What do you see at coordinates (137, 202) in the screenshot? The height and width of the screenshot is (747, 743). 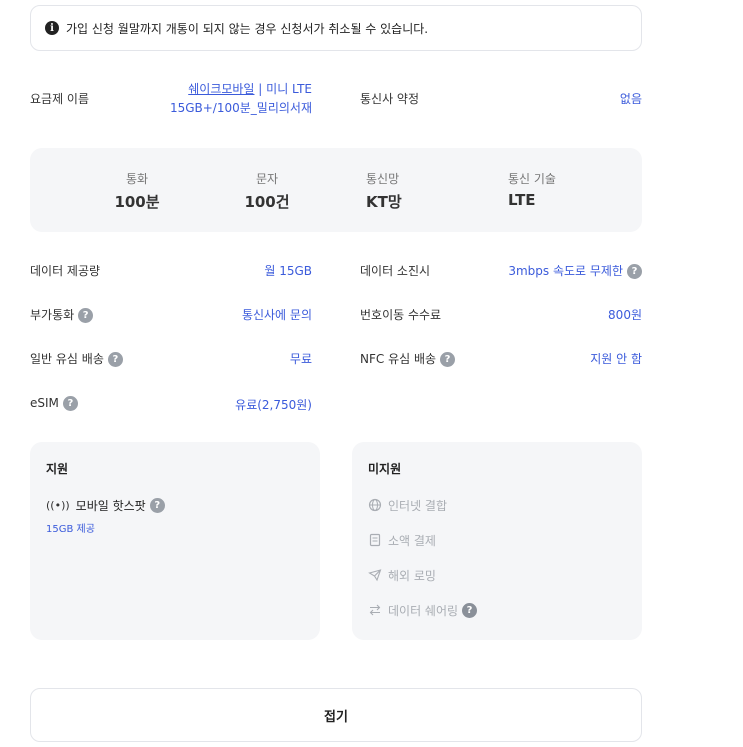 I see `spec-value: 100분` at bounding box center [137, 202].